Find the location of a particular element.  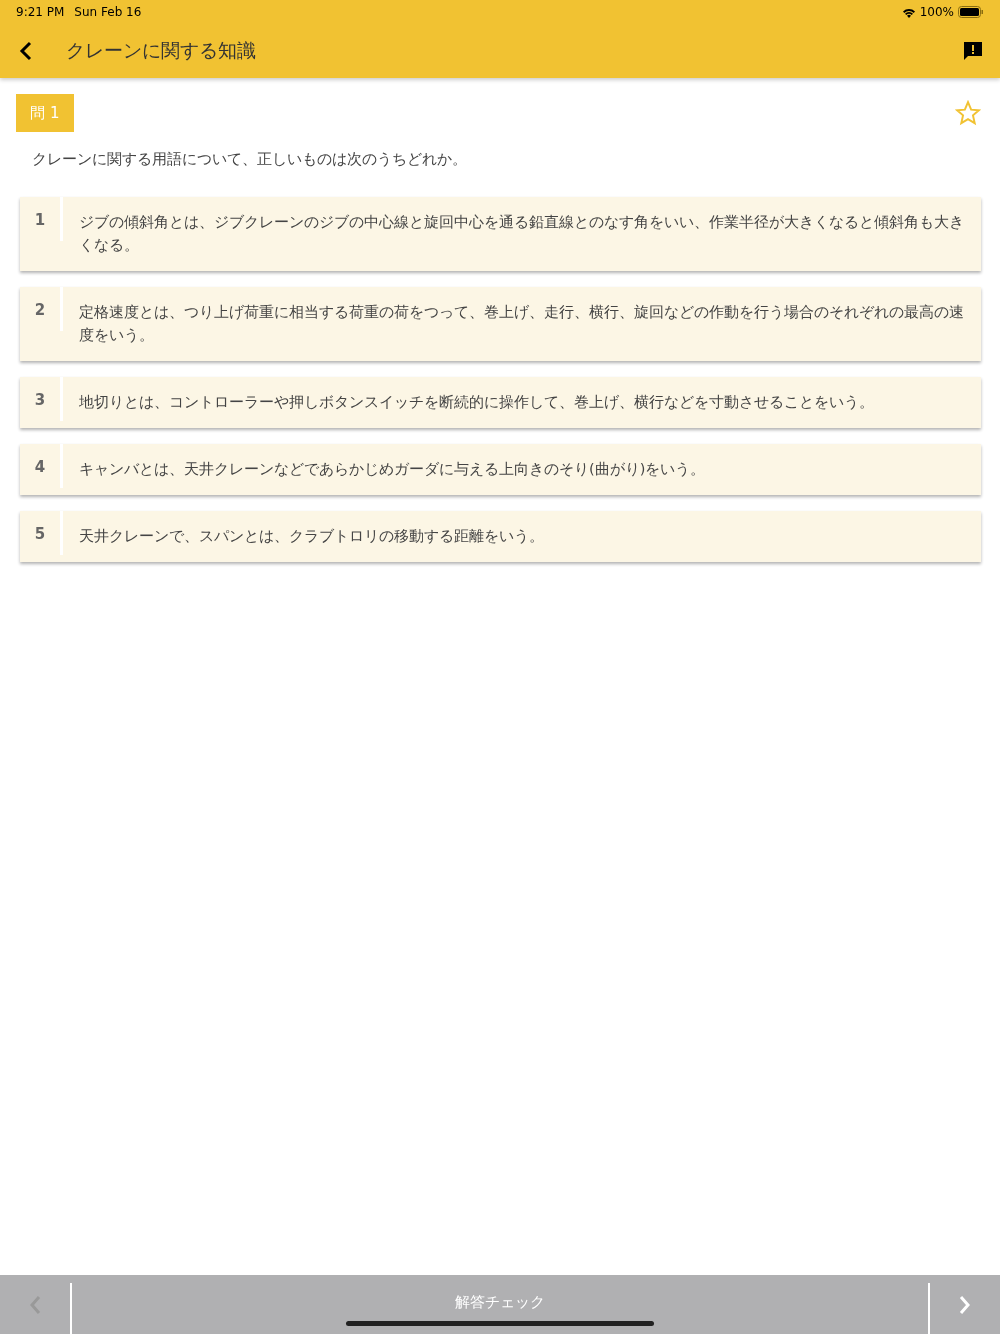

answer-option: 2 定格速度とは、つり上げ荷重に相当する荷重の荷をつって、巻上げ、走行、横行、旋回などの作動を行う場合のそれぞれの最高の速度をいう。 is located at coordinates (500, 324).